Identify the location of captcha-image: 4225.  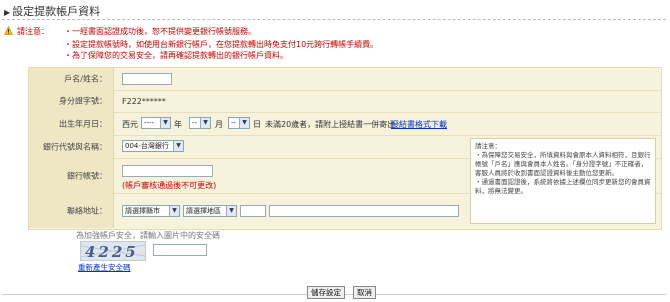
(113, 251).